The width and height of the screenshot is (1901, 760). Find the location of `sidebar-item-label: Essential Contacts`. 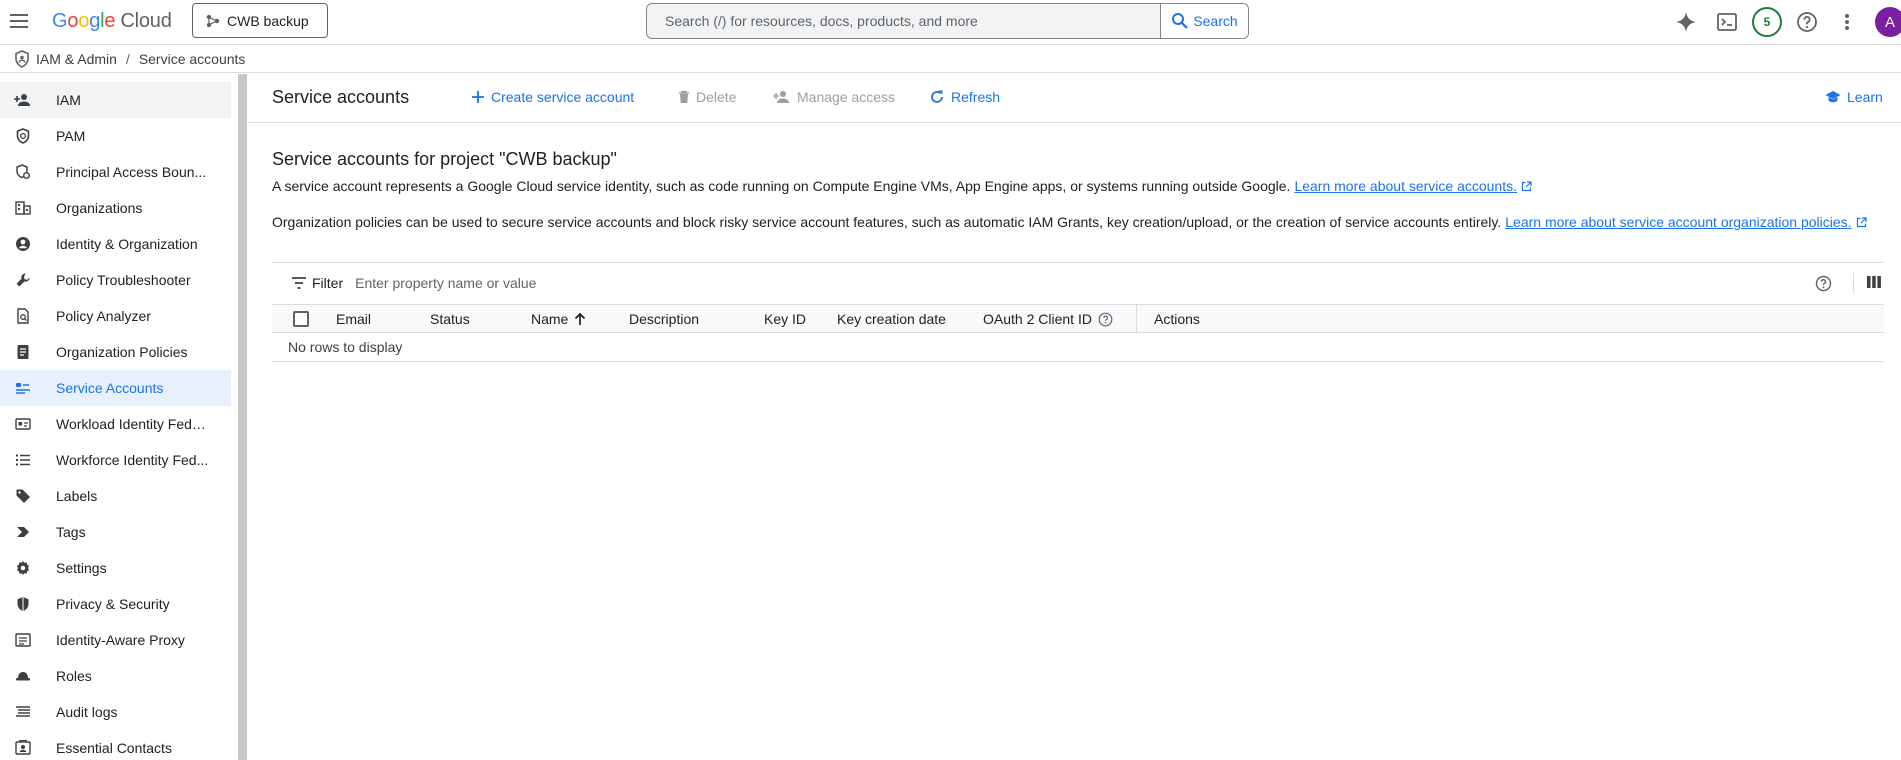

sidebar-item-label: Essential Contacts is located at coordinates (114, 748).